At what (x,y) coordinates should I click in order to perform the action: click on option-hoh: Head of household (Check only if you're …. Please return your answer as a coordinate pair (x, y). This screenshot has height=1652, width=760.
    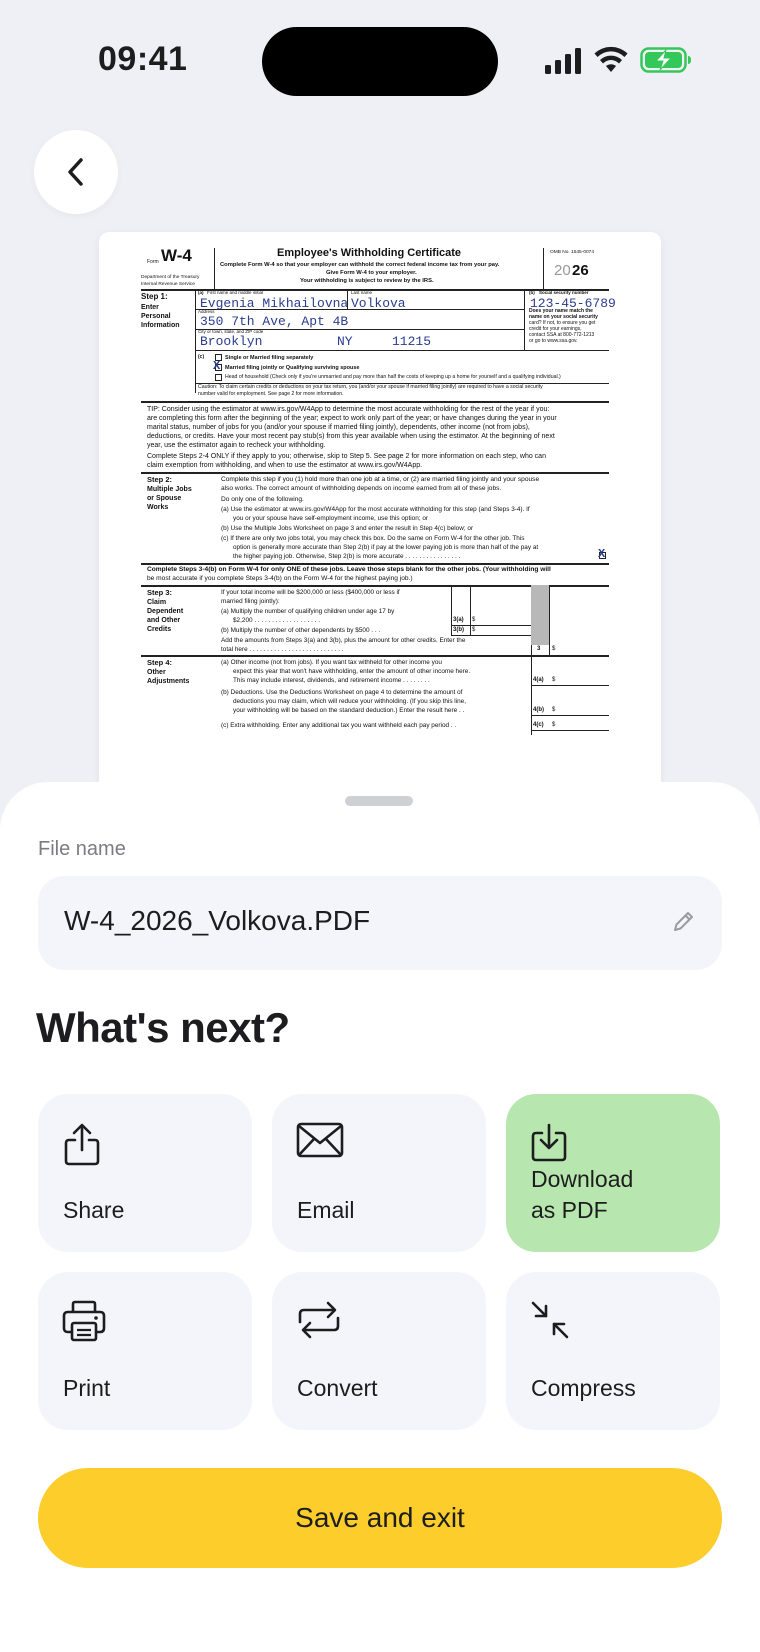
    Looking at the image, I should click on (393, 377).